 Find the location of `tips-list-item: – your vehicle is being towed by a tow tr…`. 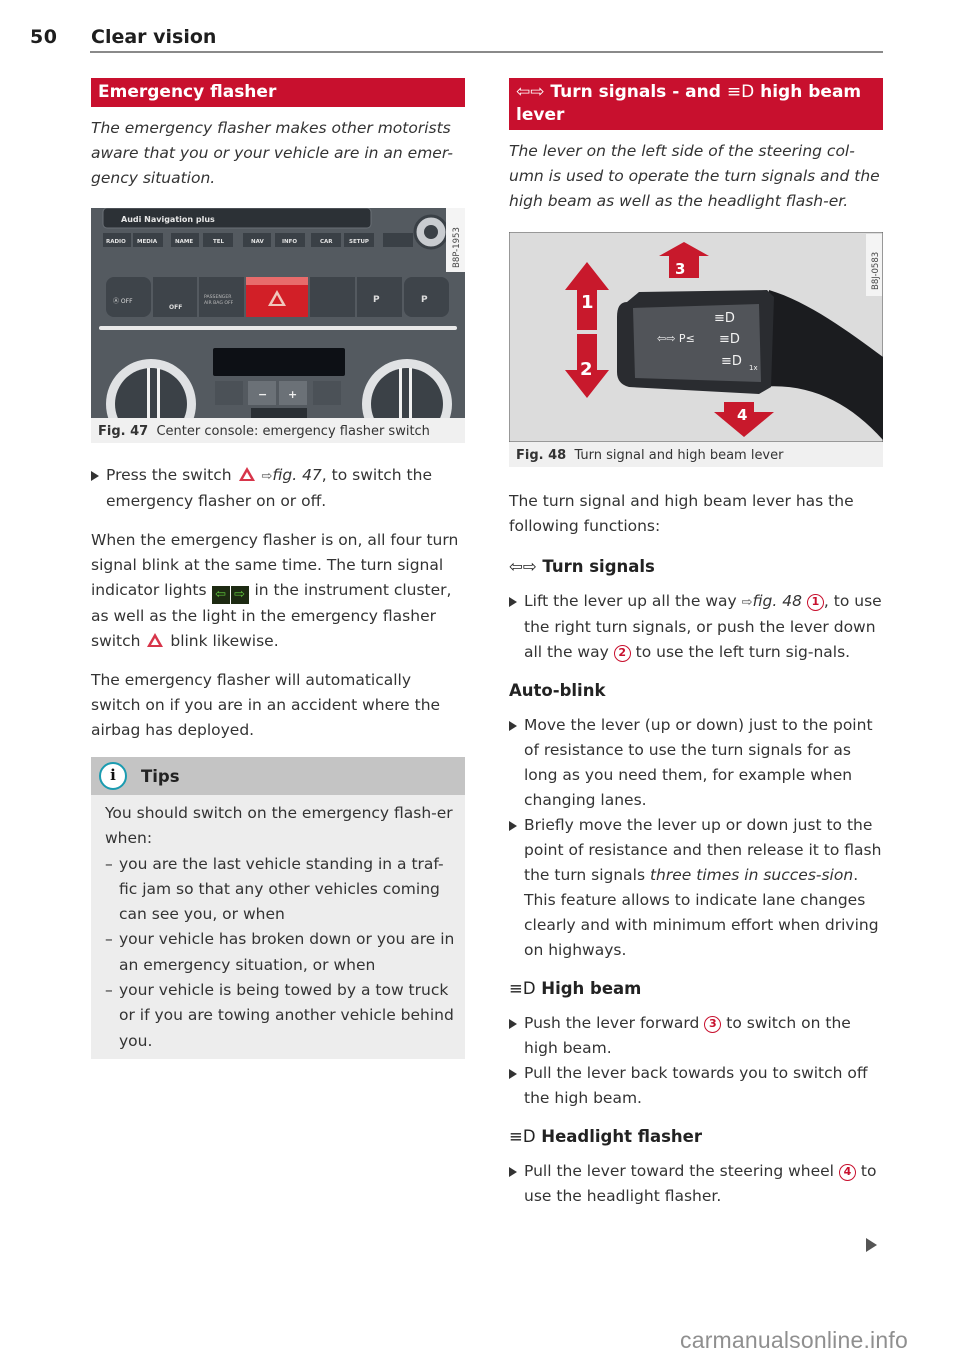

tips-list-item: – your vehicle is being towed by a tow tr… is located at coordinates (279, 1015).